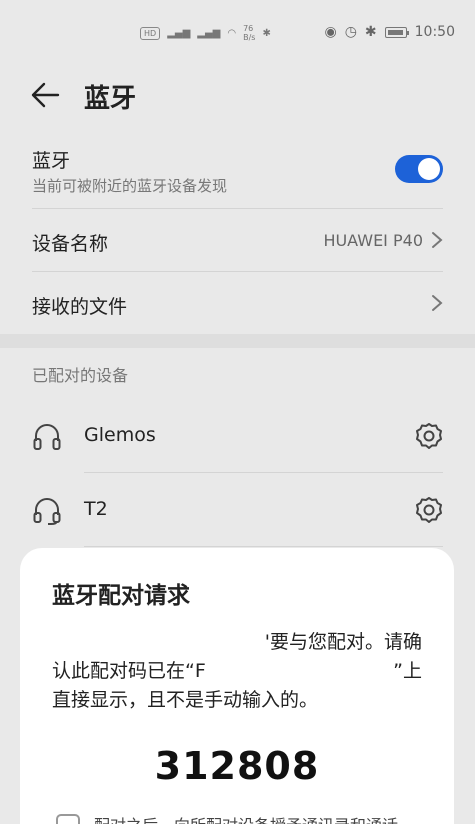  What do you see at coordinates (185, 700) in the screenshot?
I see `dialog-message-line3: 直接显示，且不是手动输入的。` at bounding box center [185, 700].